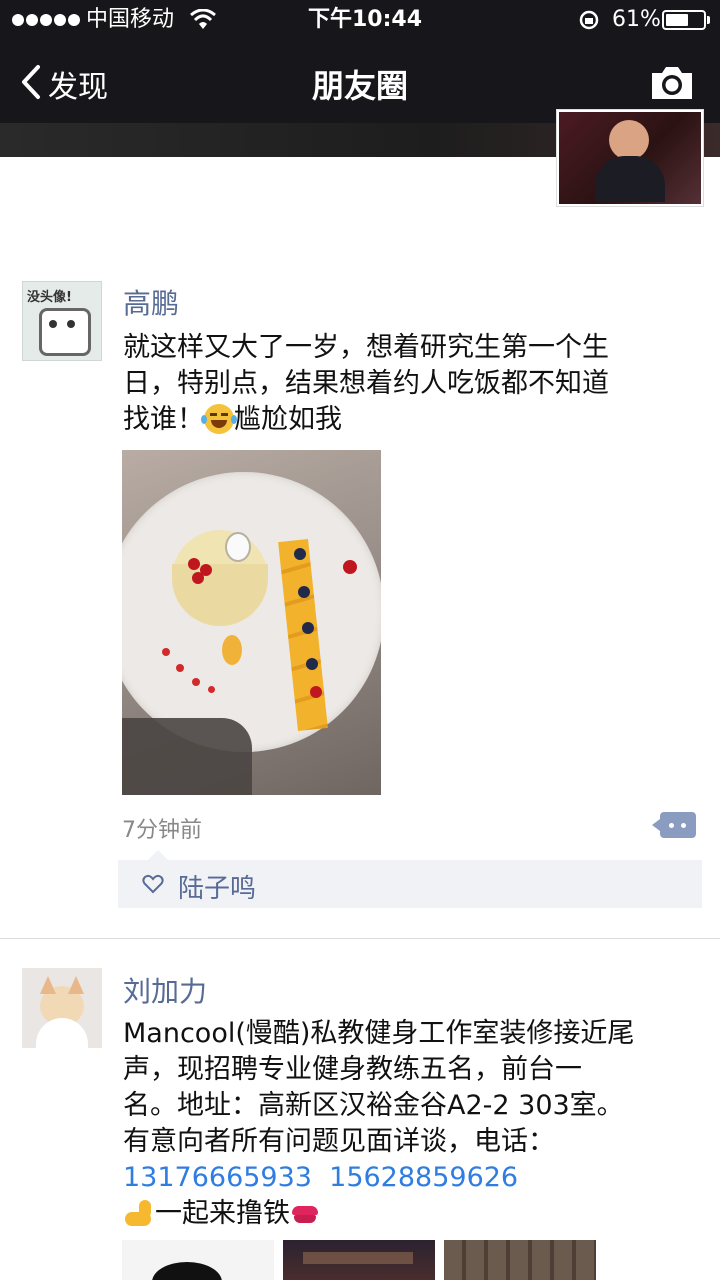 This screenshot has width=720, height=1280. Describe the element at coordinates (203, 19) in the screenshot. I see `wifi-icon` at that location.